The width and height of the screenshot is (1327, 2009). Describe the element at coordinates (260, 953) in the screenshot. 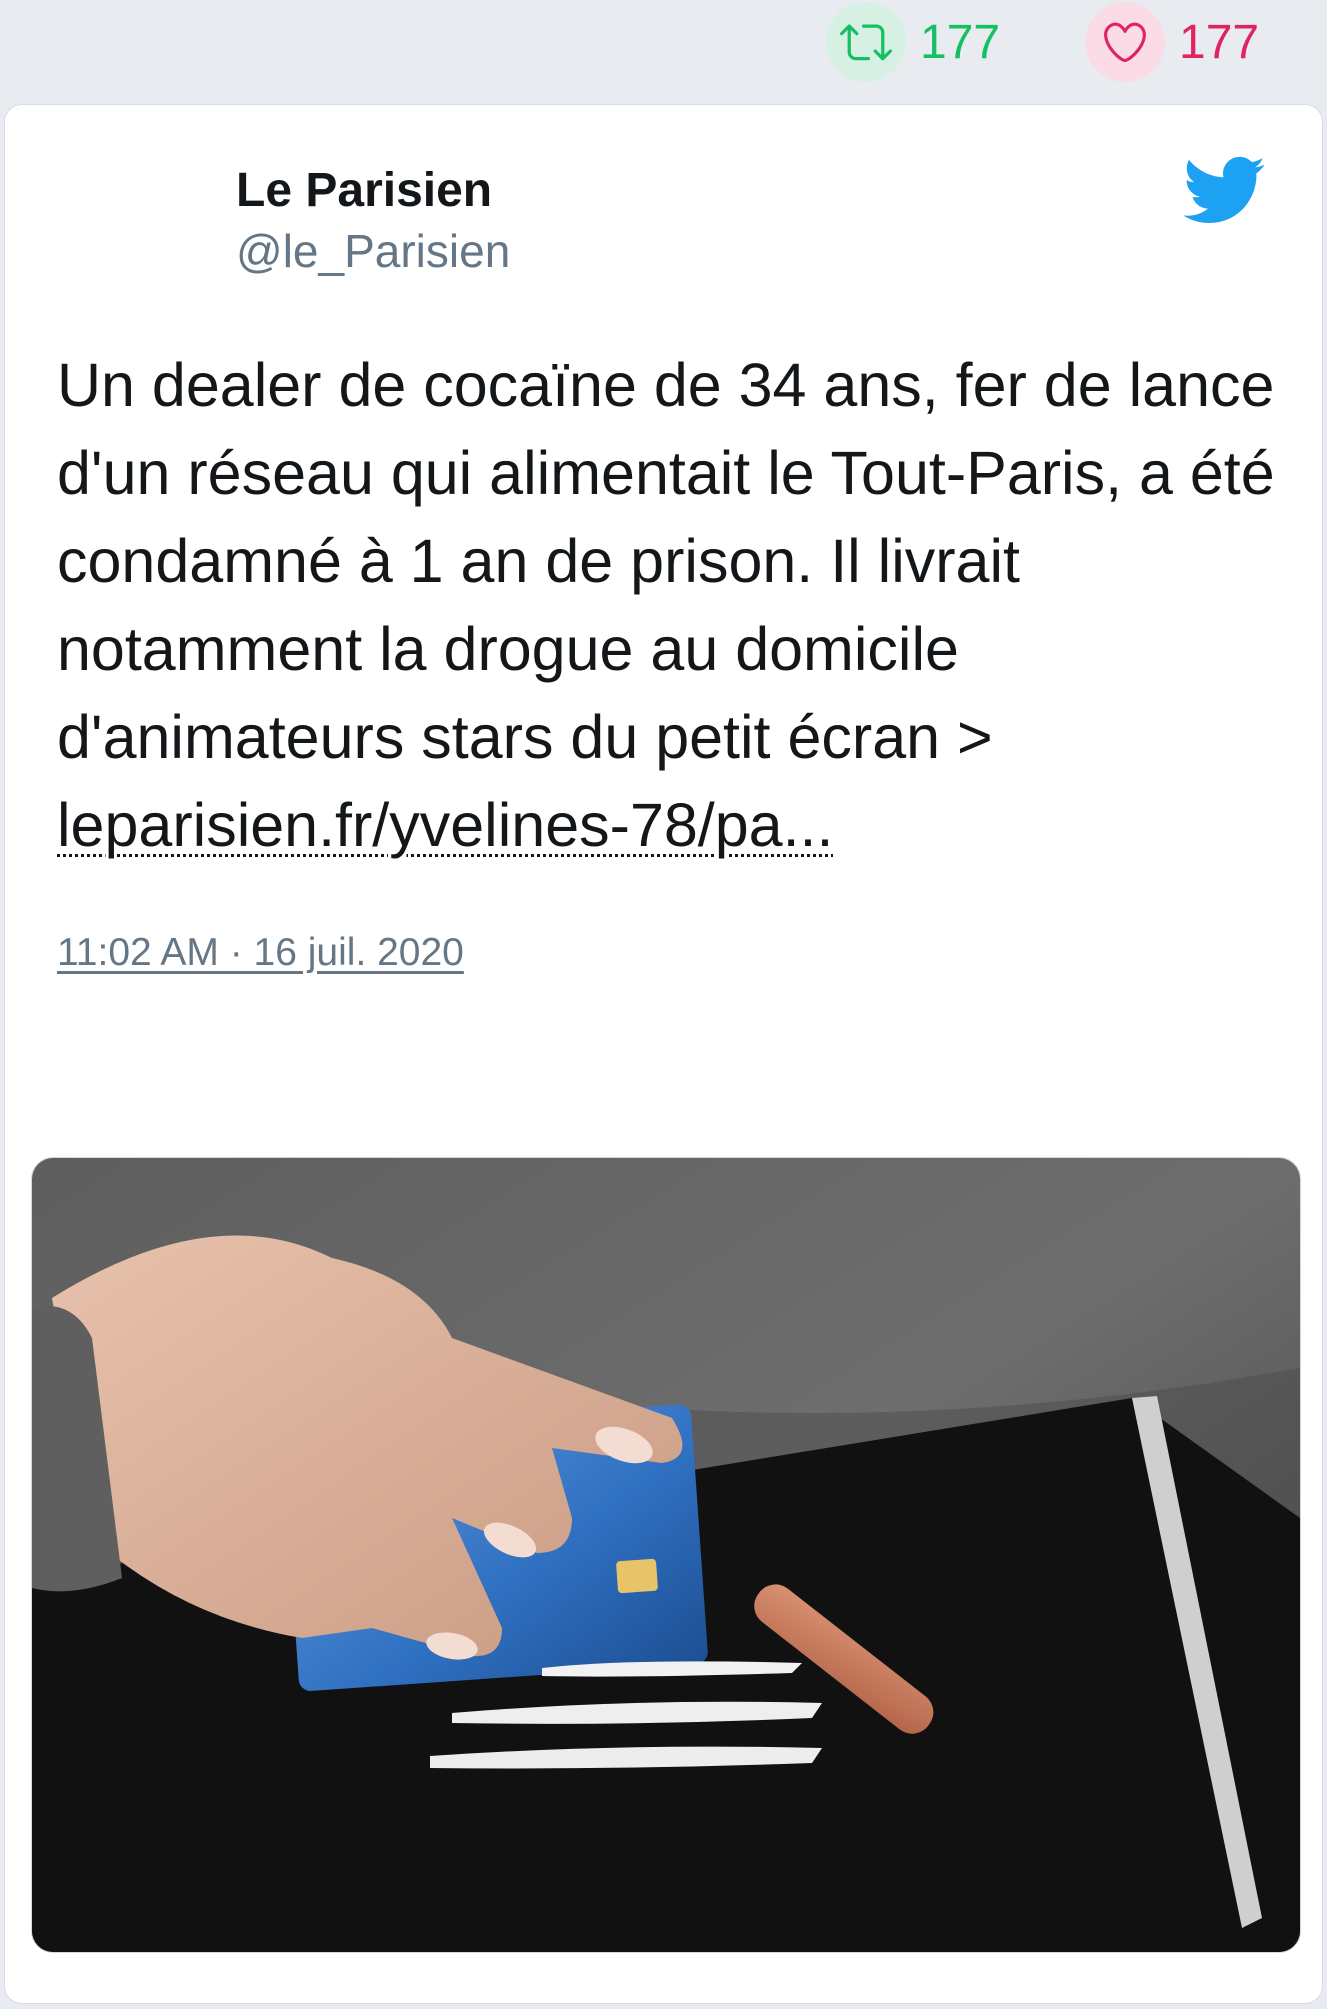

I see `tweet-timestamp: 11:02 AM · 16 juil. 2020` at that location.